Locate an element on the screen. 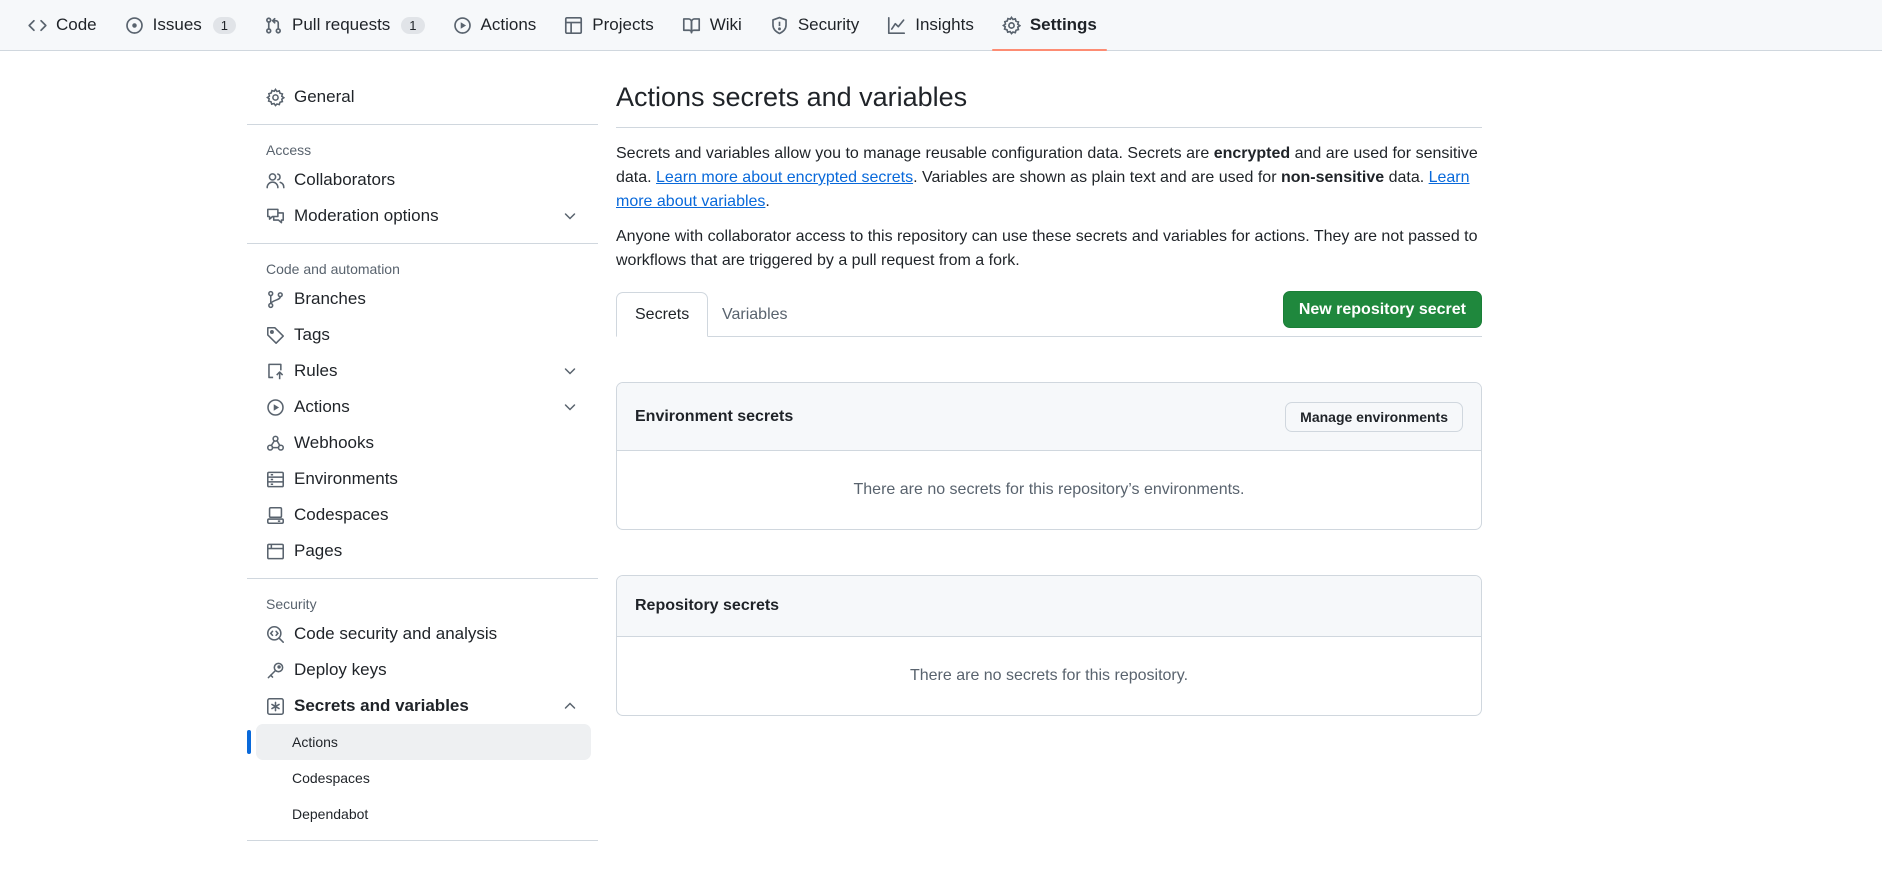  tab-actions: Actions is located at coordinates (495, 25).